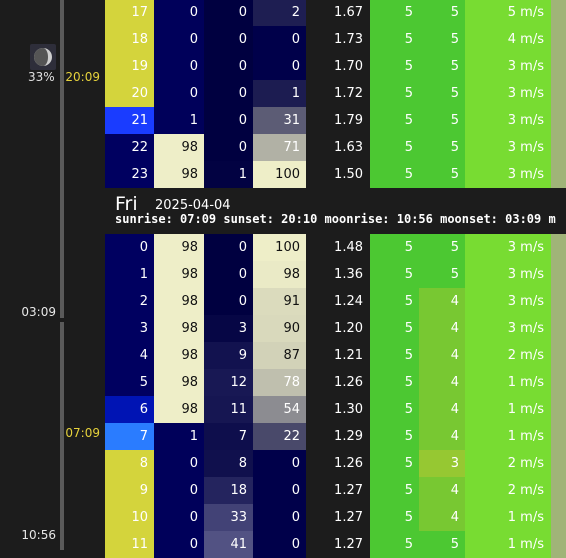 The image size is (566, 558). I want to click on value-cell: 1.24, so click(338, 301).